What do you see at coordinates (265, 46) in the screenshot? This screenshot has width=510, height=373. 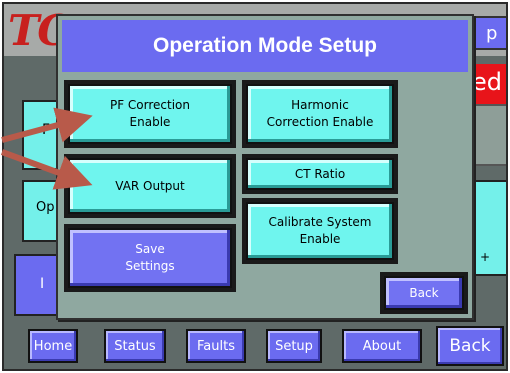 I see `dialog-title: Operation Mode Setup` at bounding box center [265, 46].